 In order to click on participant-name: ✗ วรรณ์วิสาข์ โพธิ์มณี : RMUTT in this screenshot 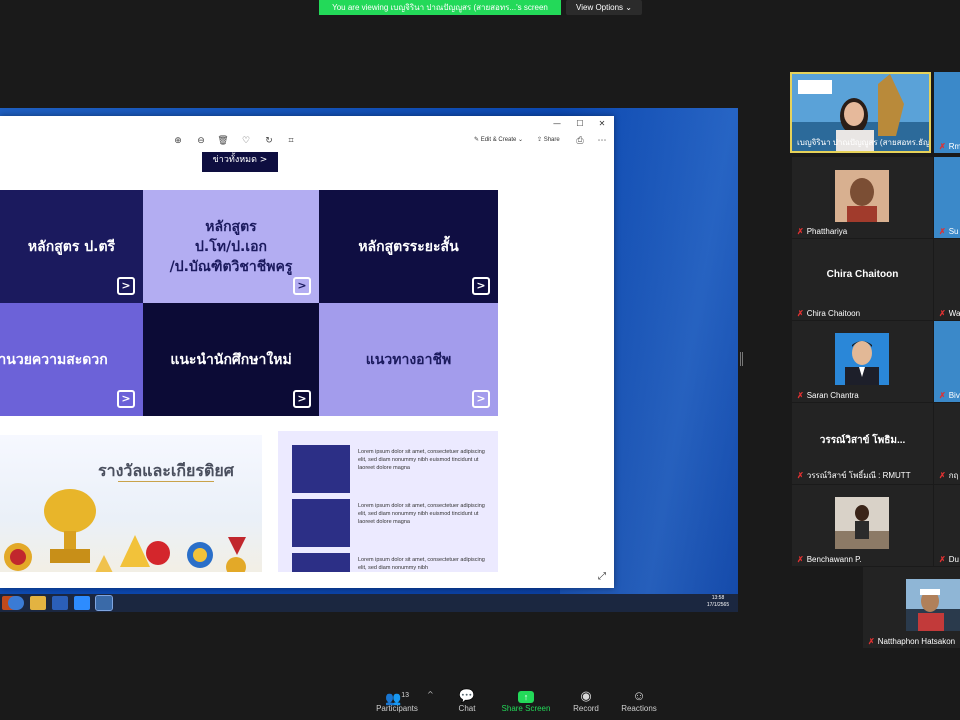, I will do `click(854, 475)`.